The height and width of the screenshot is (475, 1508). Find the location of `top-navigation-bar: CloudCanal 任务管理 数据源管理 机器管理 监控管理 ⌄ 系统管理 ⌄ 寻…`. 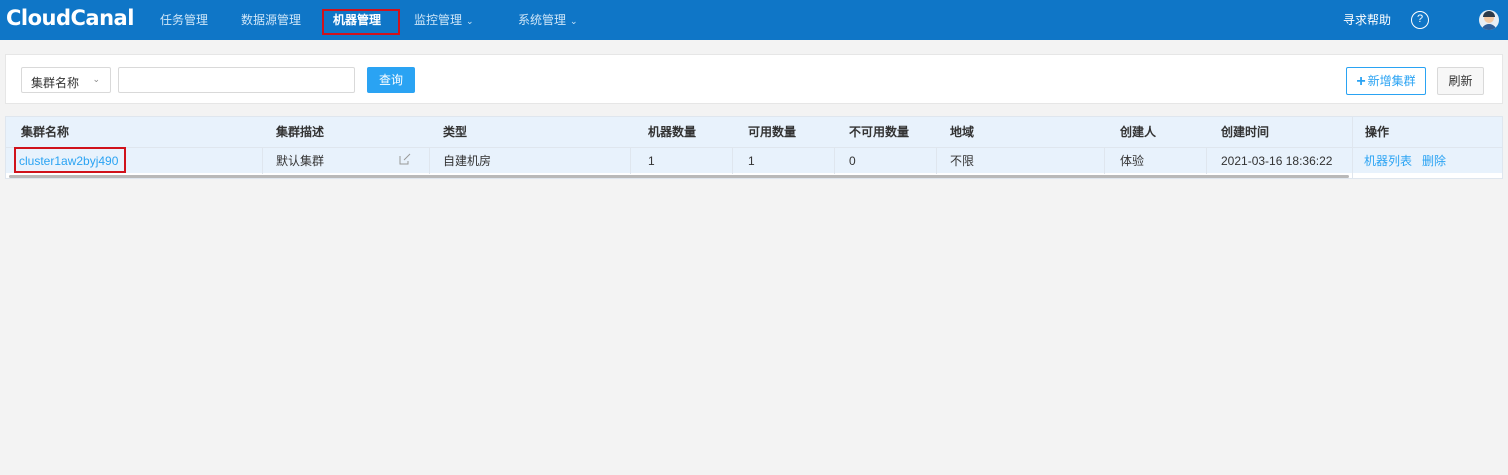

top-navigation-bar: CloudCanal 任务管理 数据源管理 机器管理 监控管理 ⌄ 系统管理 ⌄ 寻… is located at coordinates (754, 20).